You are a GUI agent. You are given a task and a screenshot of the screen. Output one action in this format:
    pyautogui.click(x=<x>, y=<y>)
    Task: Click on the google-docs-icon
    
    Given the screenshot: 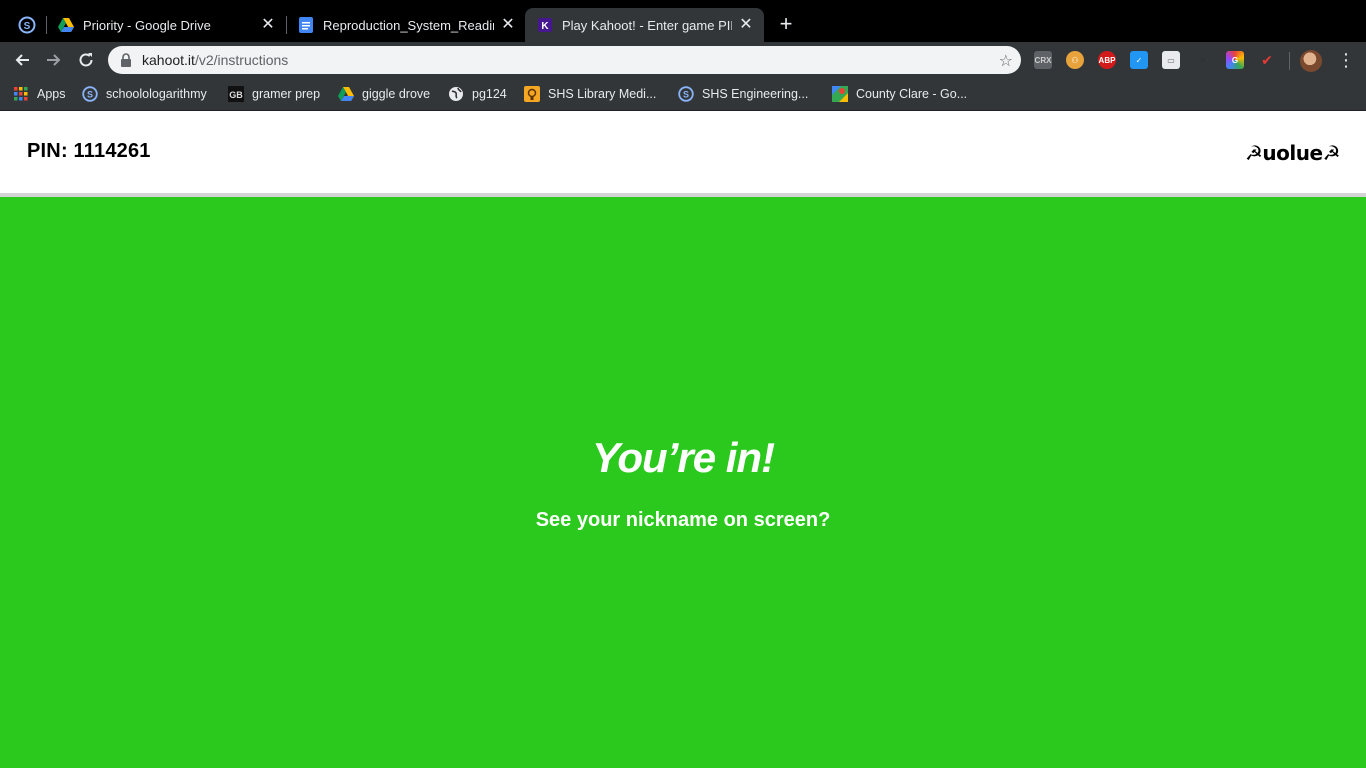 What is the action you would take?
    pyautogui.click(x=306, y=25)
    